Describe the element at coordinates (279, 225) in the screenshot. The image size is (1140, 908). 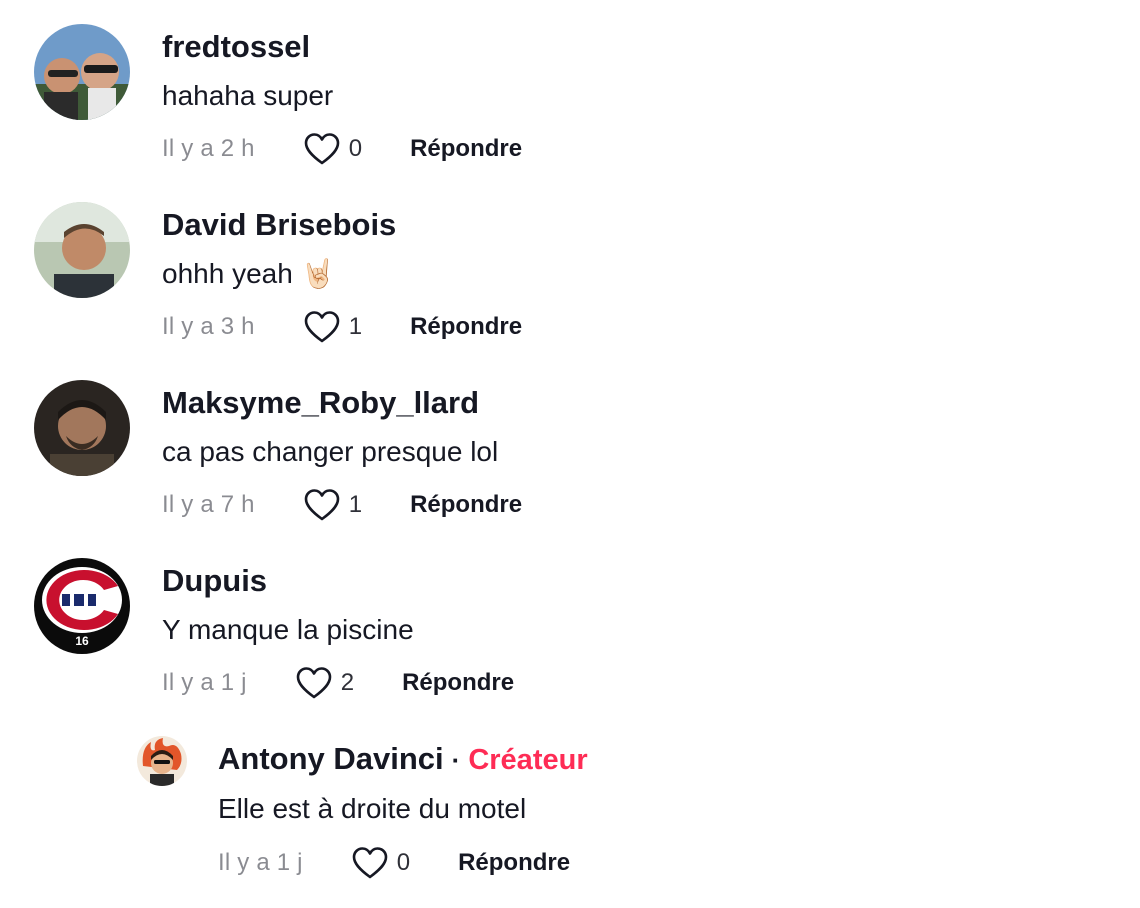
I see `comment-username: David Brisebois` at that location.